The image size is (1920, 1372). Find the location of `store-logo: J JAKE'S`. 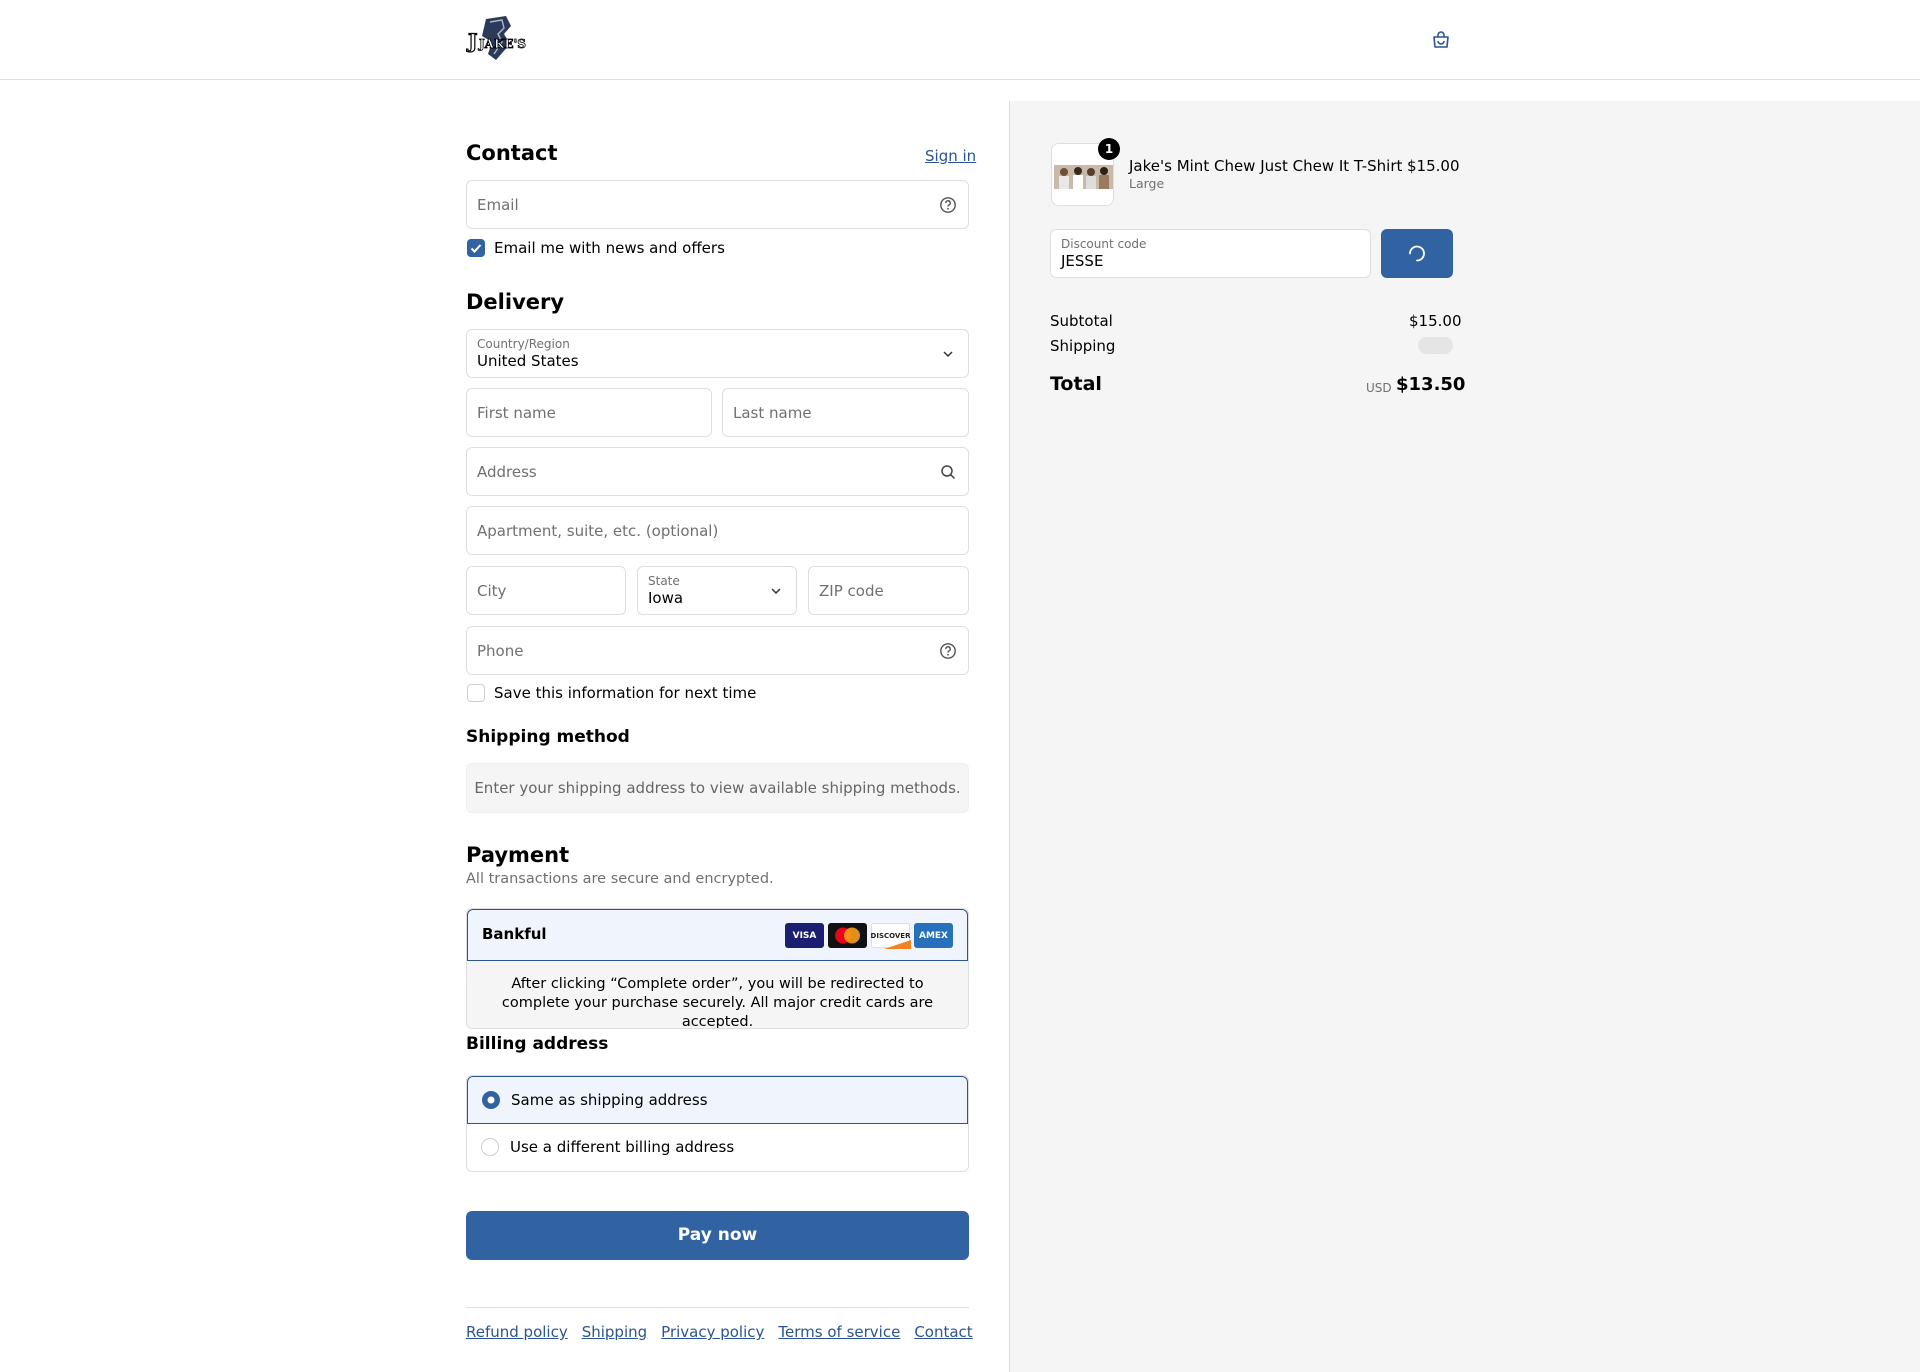

store-logo: J JAKE'S is located at coordinates (495, 39).